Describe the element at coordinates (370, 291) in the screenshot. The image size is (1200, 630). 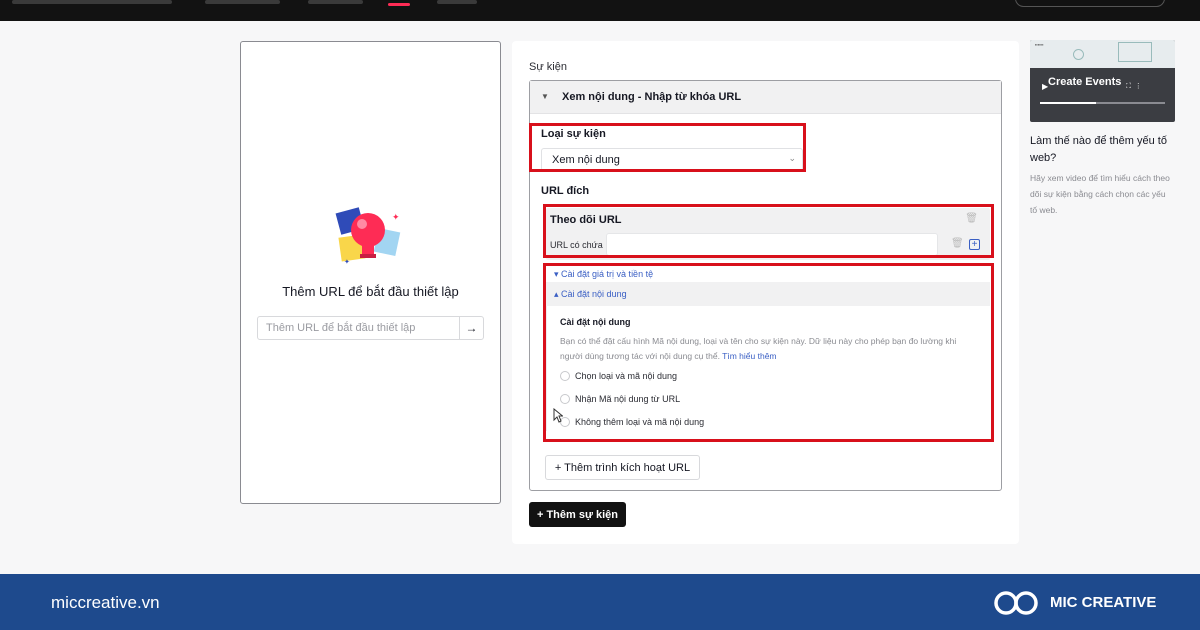
I see `setup-title: Thêm URL để bắt đầu thiết lập` at that location.